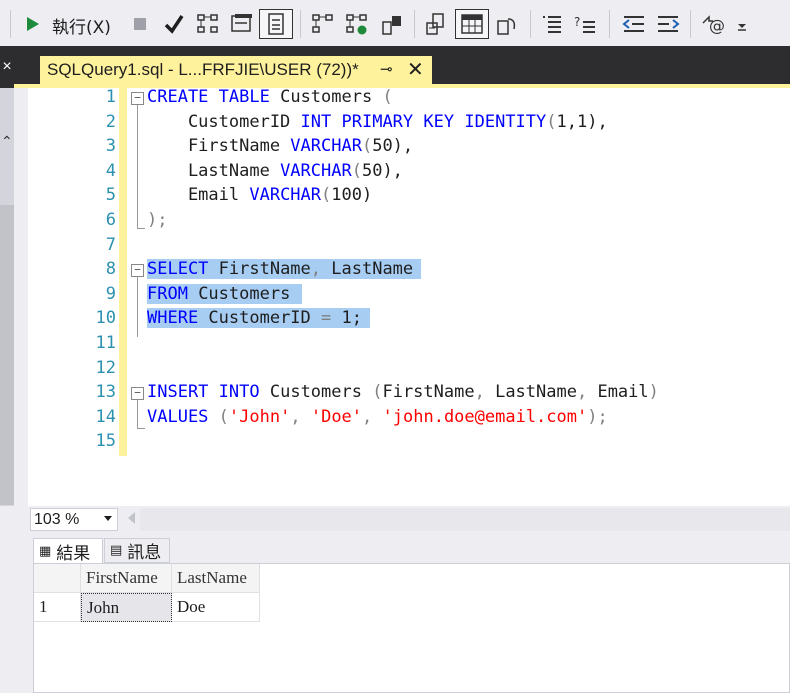 The width and height of the screenshot is (790, 693). What do you see at coordinates (110, 97) in the screenshot?
I see `line-number: 1` at bounding box center [110, 97].